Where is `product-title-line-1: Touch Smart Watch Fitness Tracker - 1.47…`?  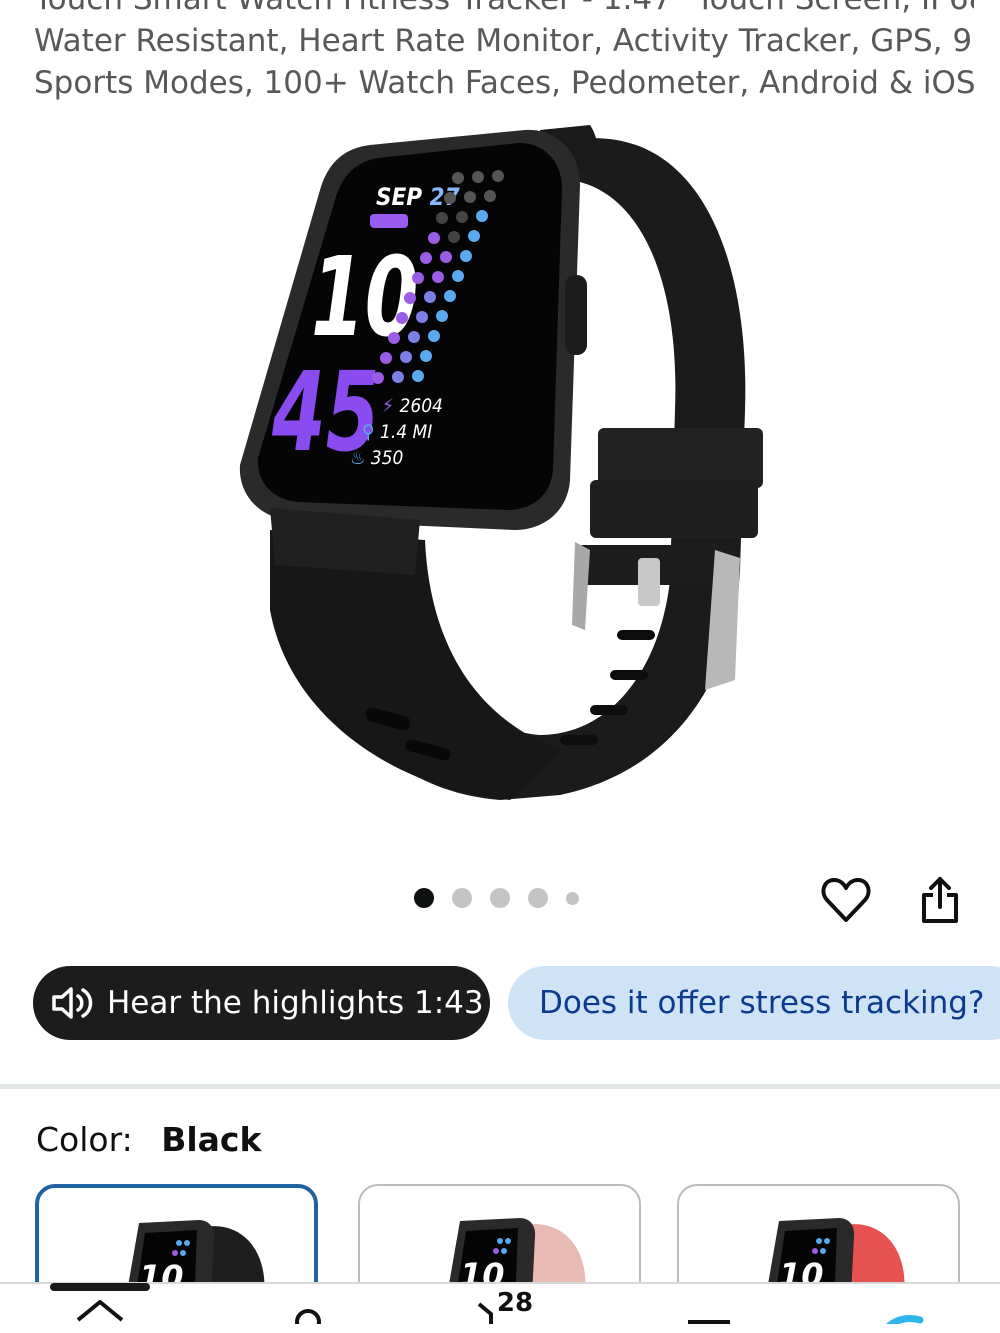 product-title-line-1: Touch Smart Watch Fitness Tracker - 1.47… is located at coordinates (504, 10).